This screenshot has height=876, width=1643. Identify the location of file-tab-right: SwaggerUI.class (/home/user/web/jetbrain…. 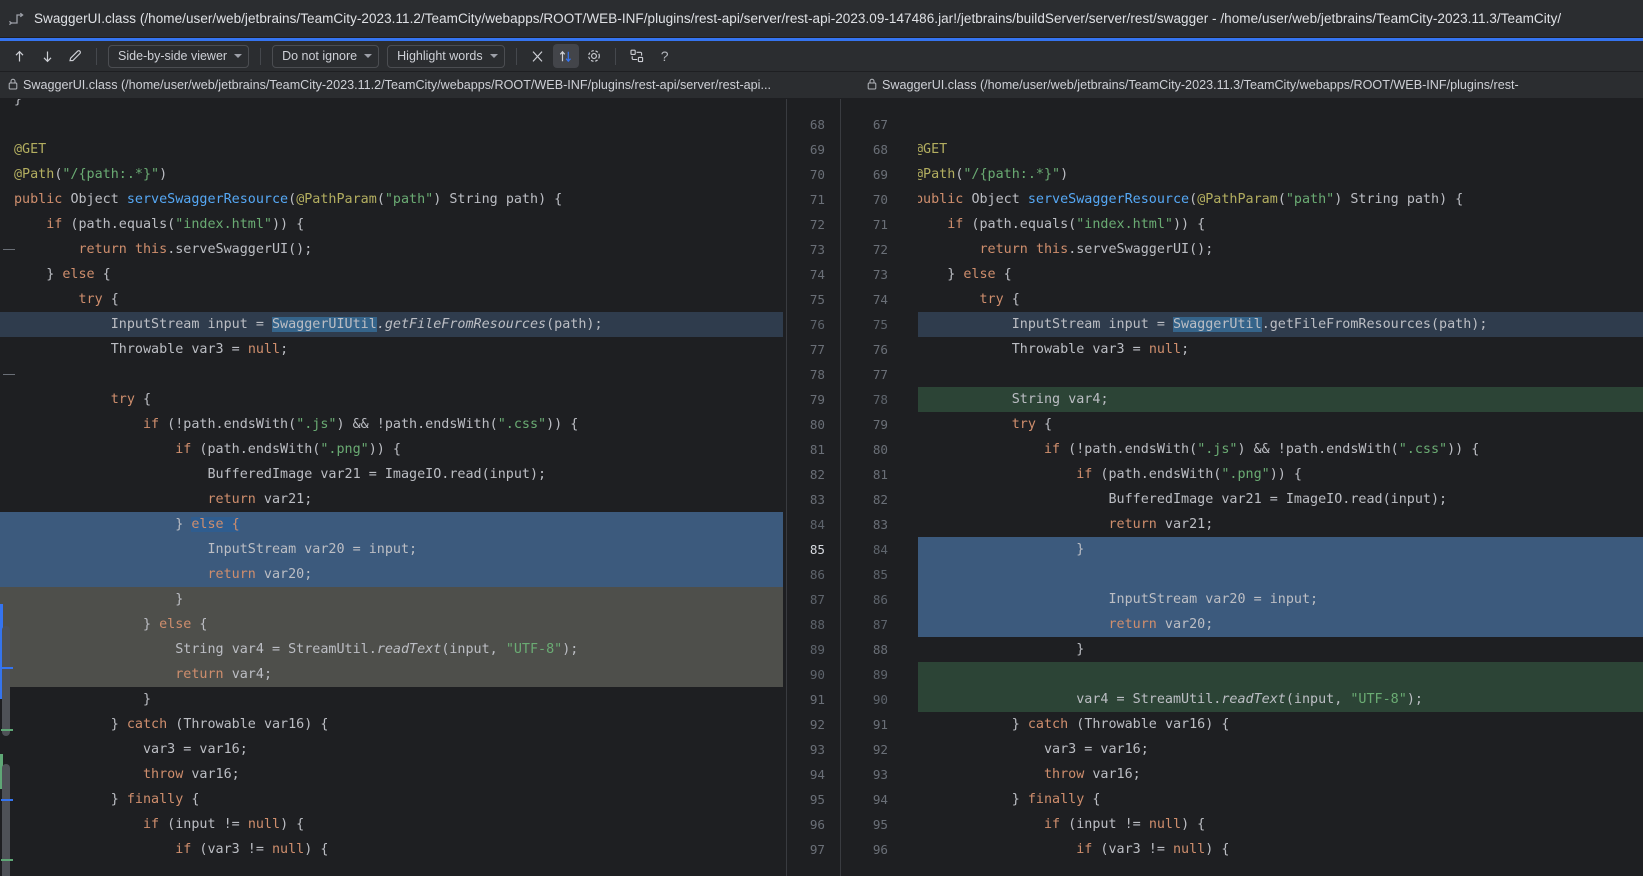
(1249, 85).